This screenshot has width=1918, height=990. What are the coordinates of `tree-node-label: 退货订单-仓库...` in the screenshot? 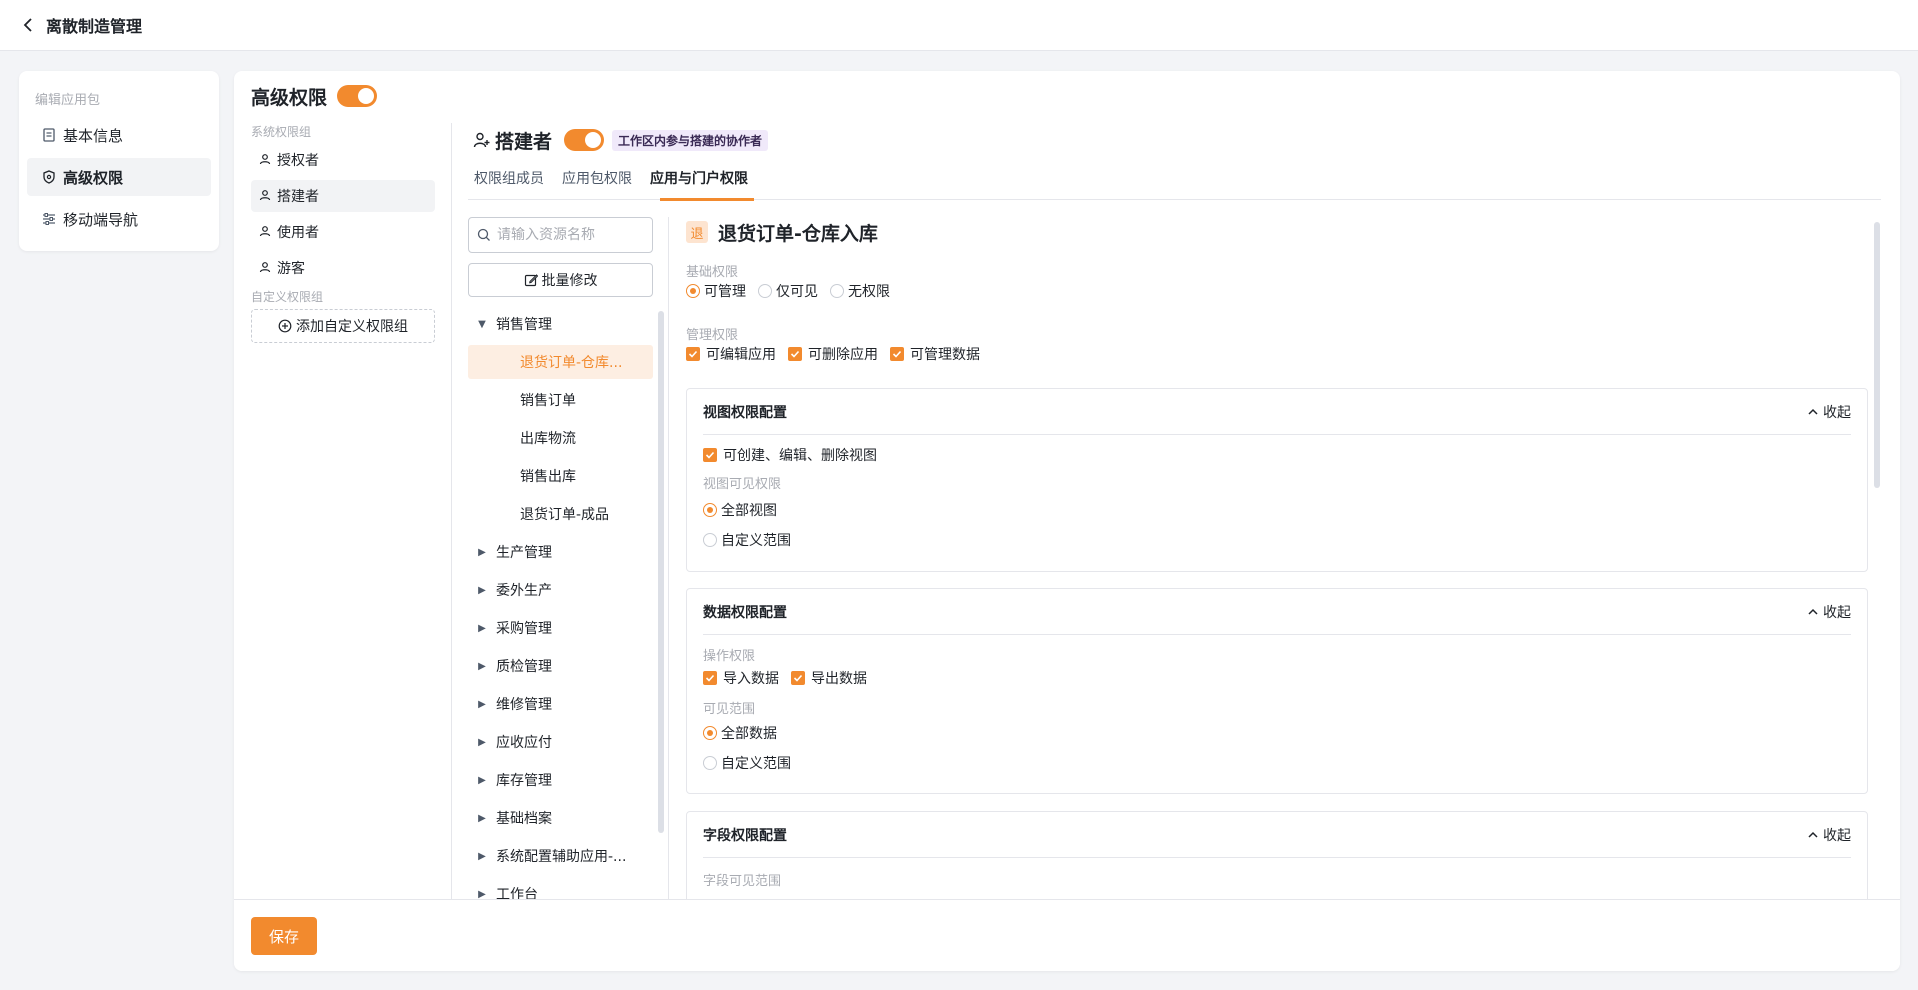 It's located at (571, 363).